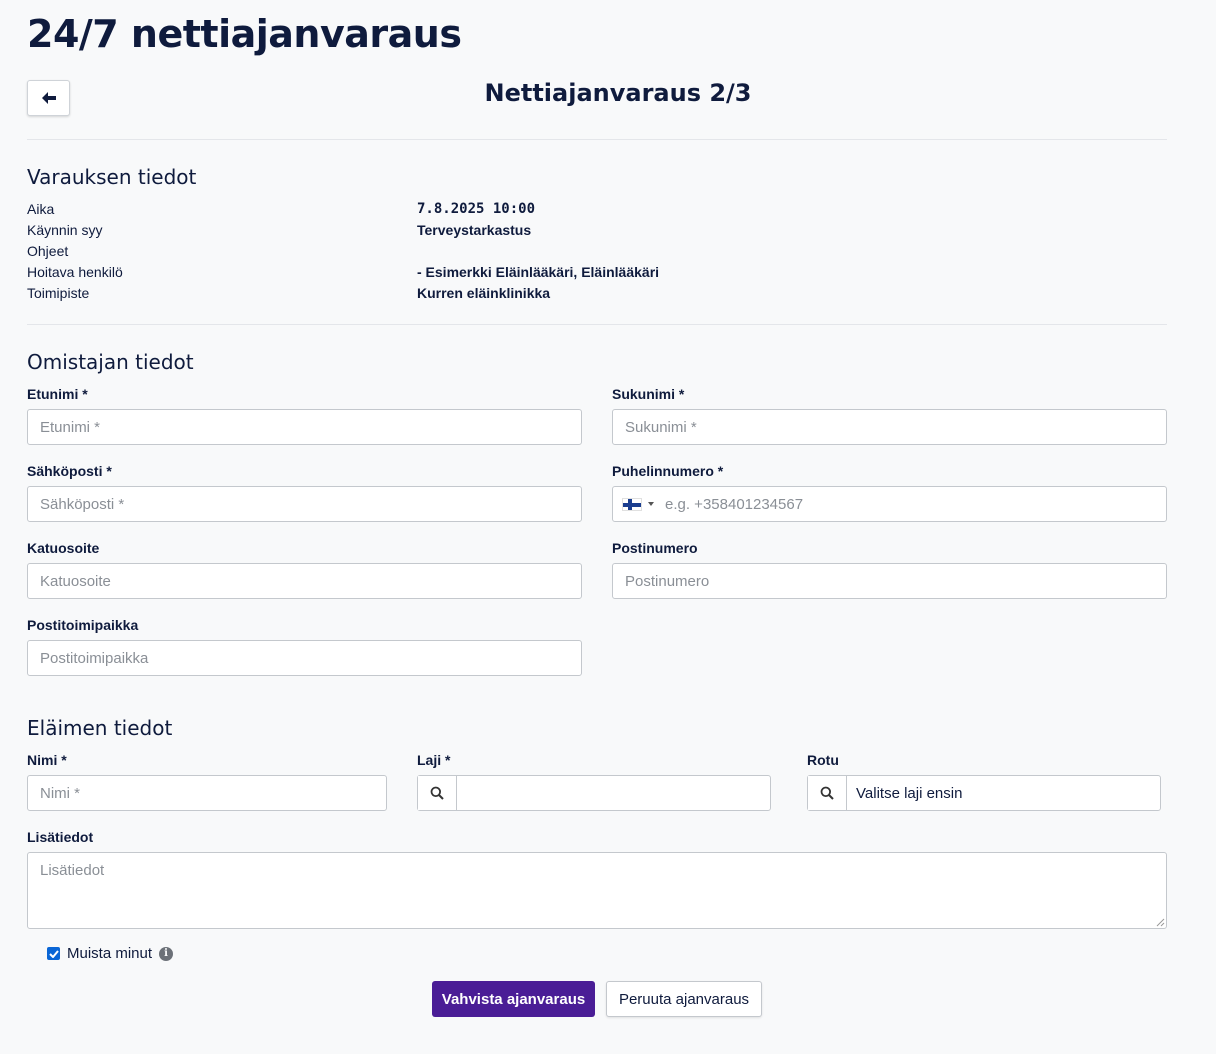  Describe the element at coordinates (207, 793) in the screenshot. I see `animal-name-input` at that location.